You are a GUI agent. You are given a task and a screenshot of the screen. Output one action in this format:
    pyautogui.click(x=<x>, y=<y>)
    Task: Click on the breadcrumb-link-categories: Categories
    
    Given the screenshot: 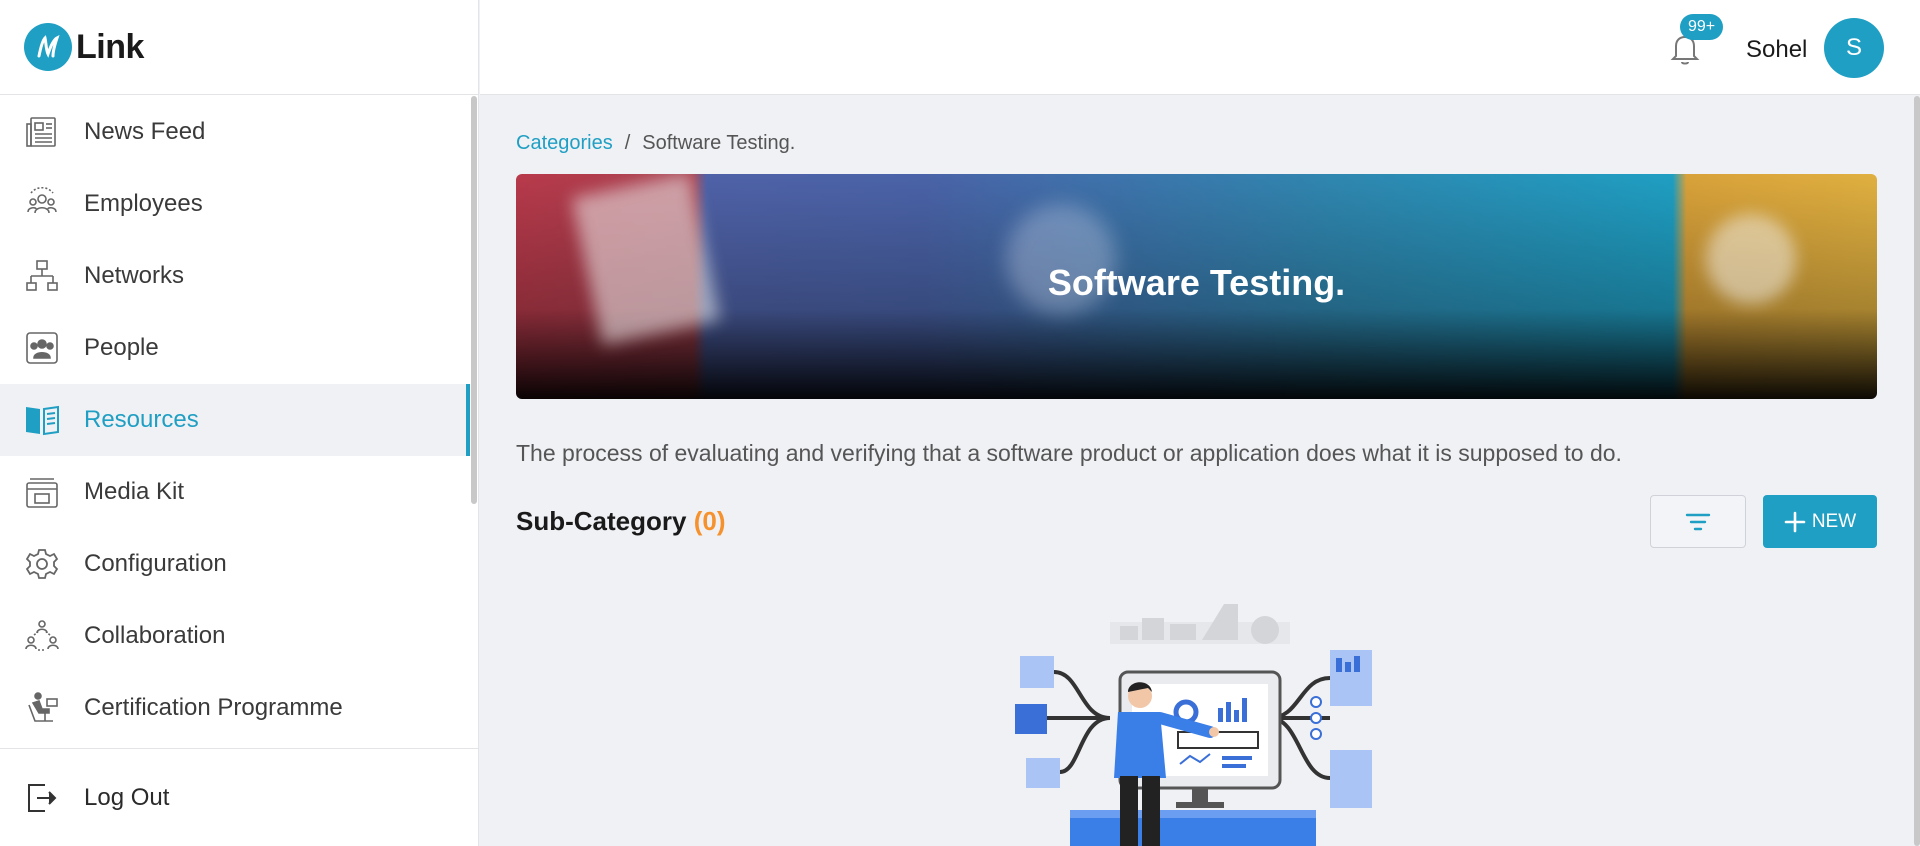 What is the action you would take?
    pyautogui.click(x=564, y=143)
    